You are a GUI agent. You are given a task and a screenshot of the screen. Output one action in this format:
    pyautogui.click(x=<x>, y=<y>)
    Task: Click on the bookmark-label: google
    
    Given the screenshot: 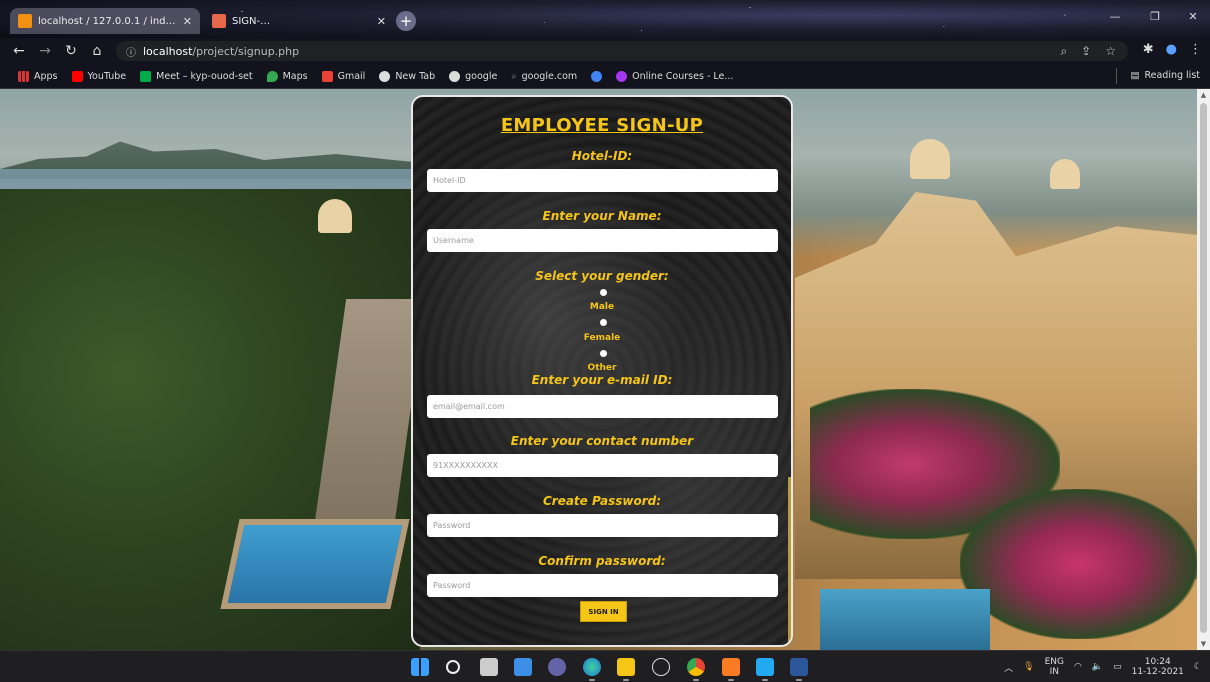 What is the action you would take?
    pyautogui.click(x=481, y=76)
    